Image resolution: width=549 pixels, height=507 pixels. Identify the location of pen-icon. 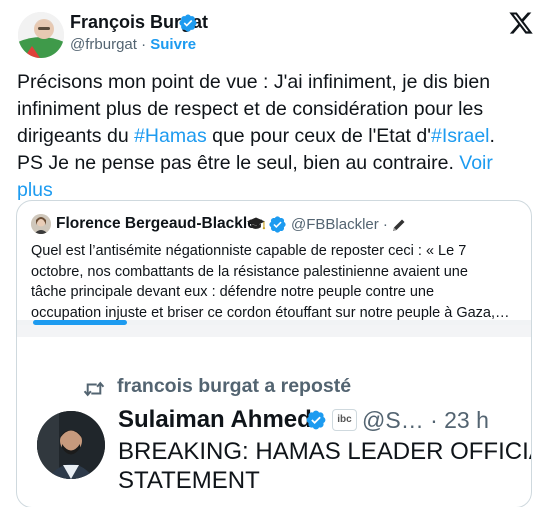
(399, 225).